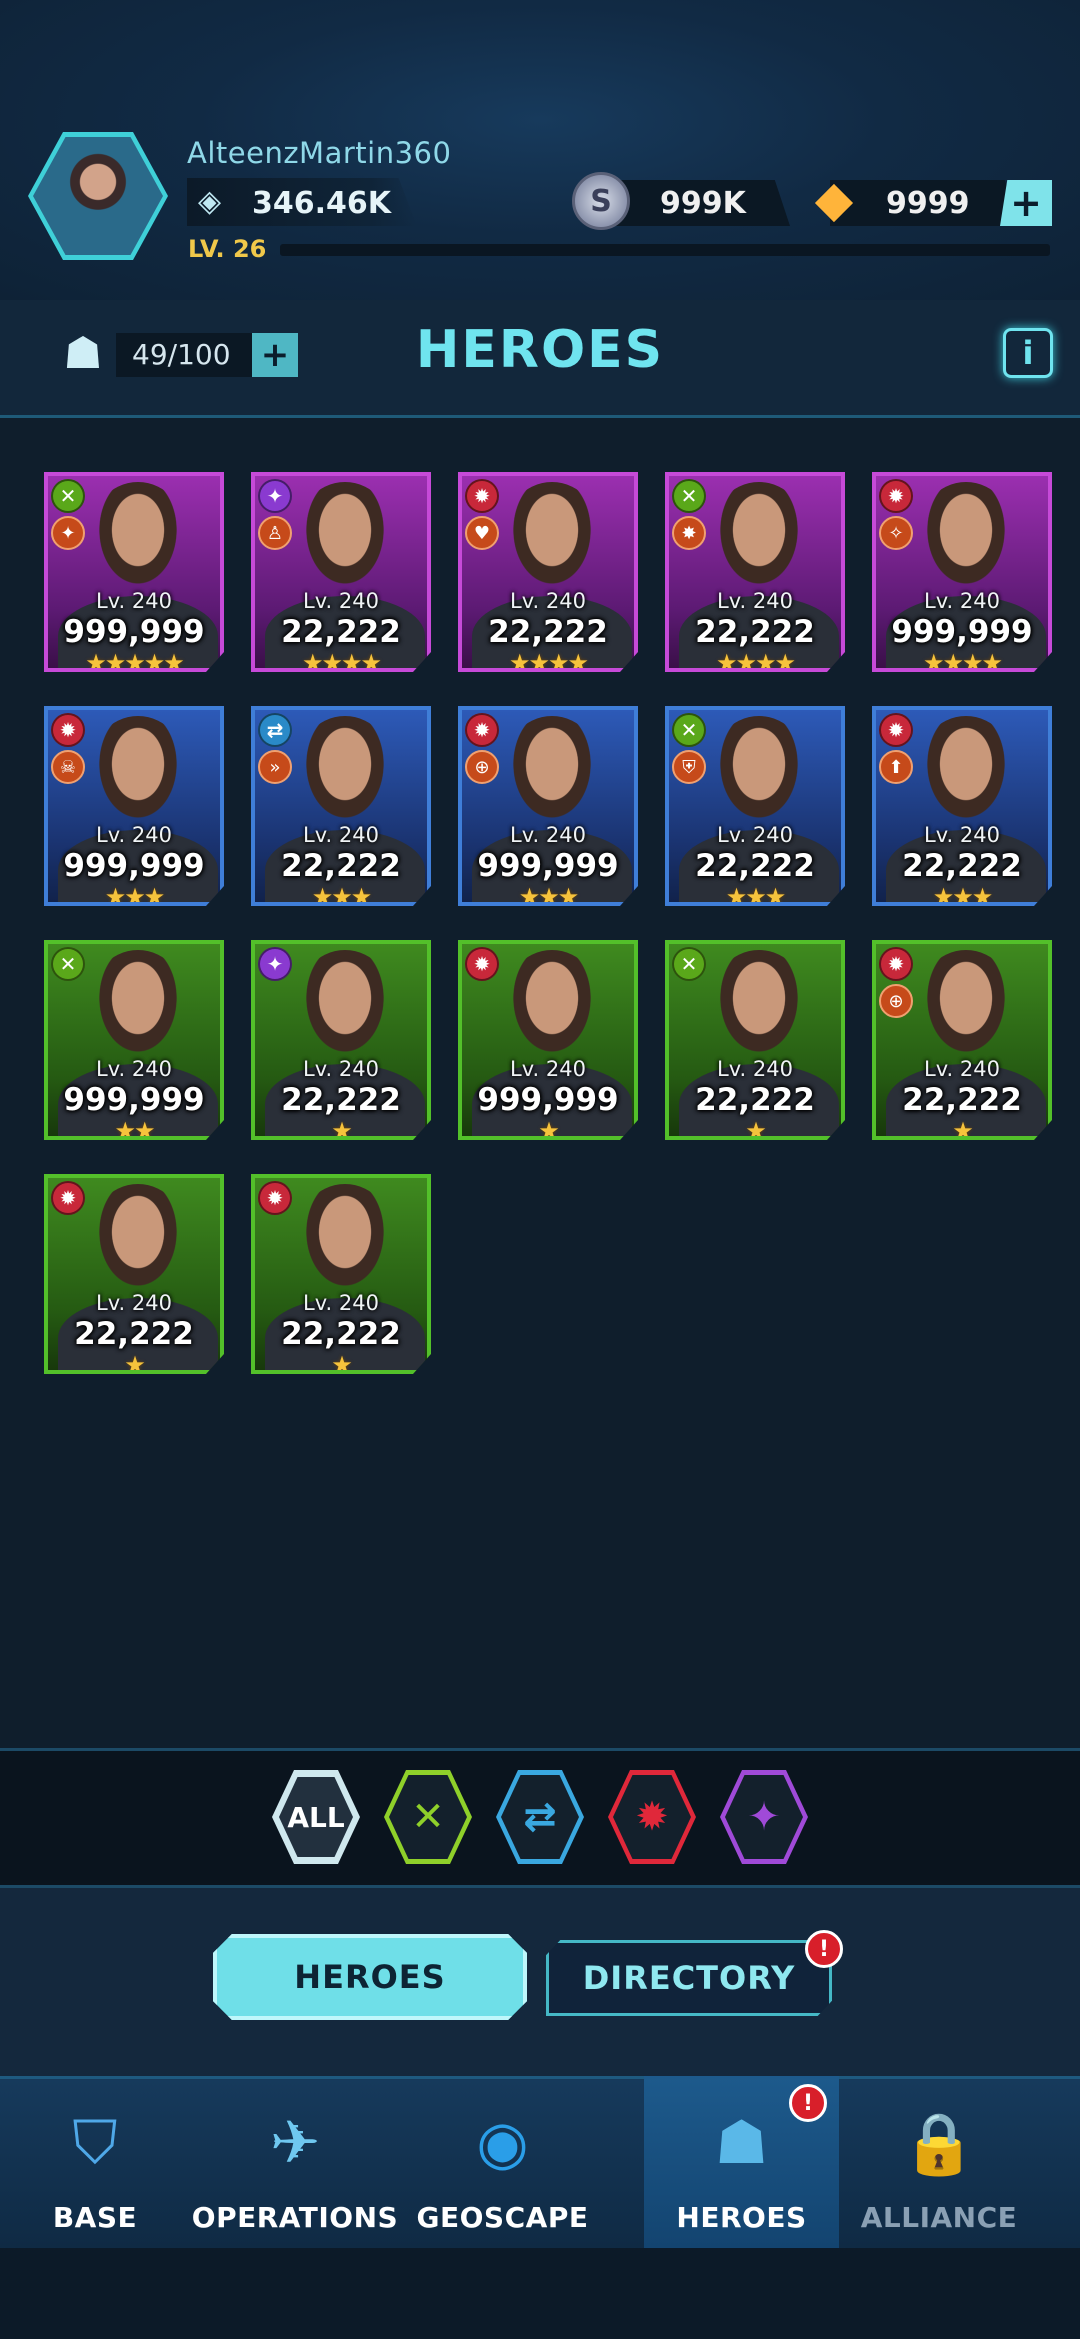  What do you see at coordinates (962, 572) in the screenshot?
I see `hero-card: ✹ ✧ Lv. 240 999,999 ★★★★` at bounding box center [962, 572].